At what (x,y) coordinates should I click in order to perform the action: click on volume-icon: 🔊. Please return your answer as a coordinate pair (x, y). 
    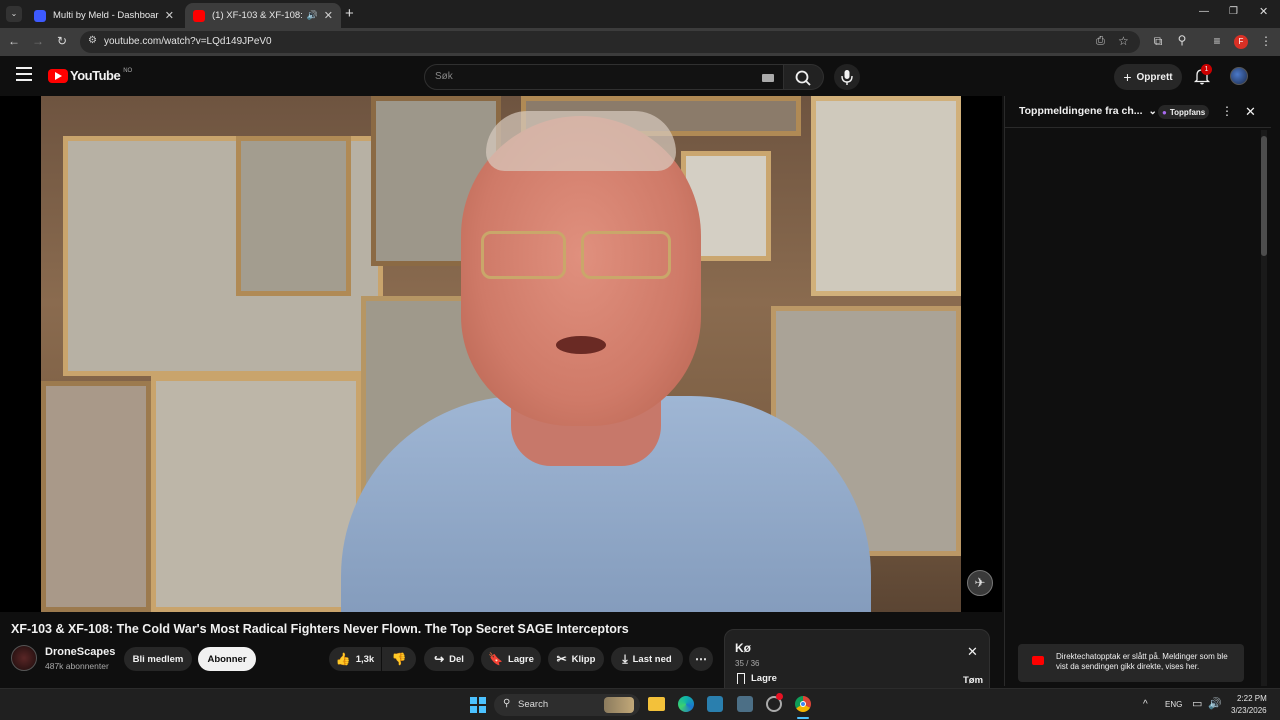
    Looking at the image, I should click on (1215, 703).